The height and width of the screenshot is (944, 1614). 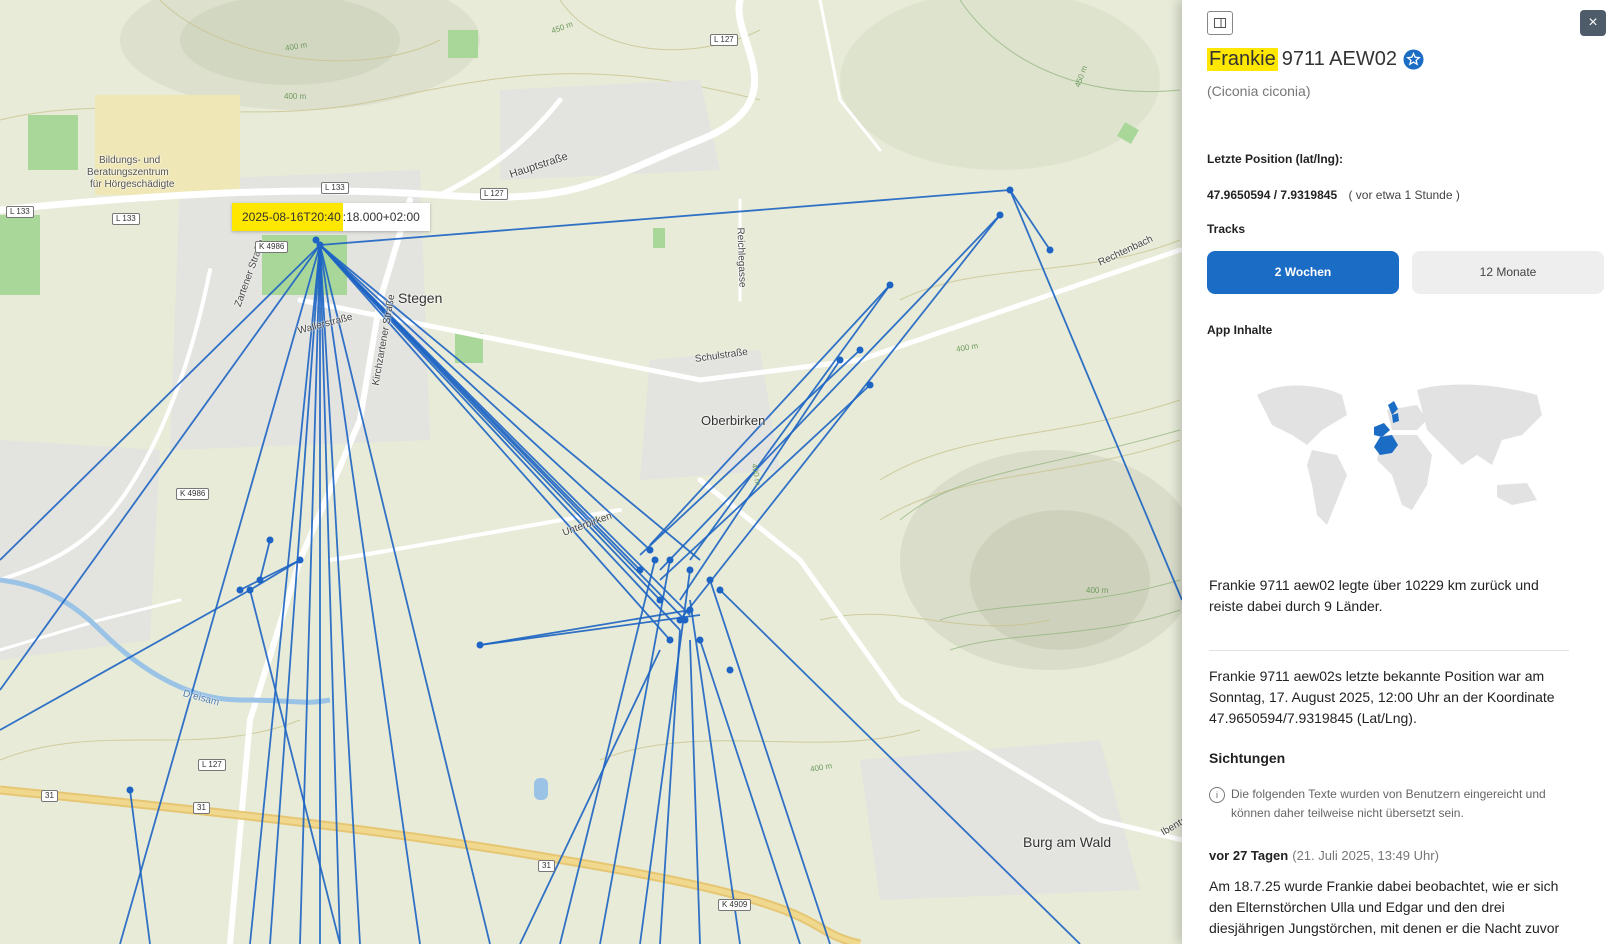 I want to click on road-sign: K 4909, so click(x=735, y=905).